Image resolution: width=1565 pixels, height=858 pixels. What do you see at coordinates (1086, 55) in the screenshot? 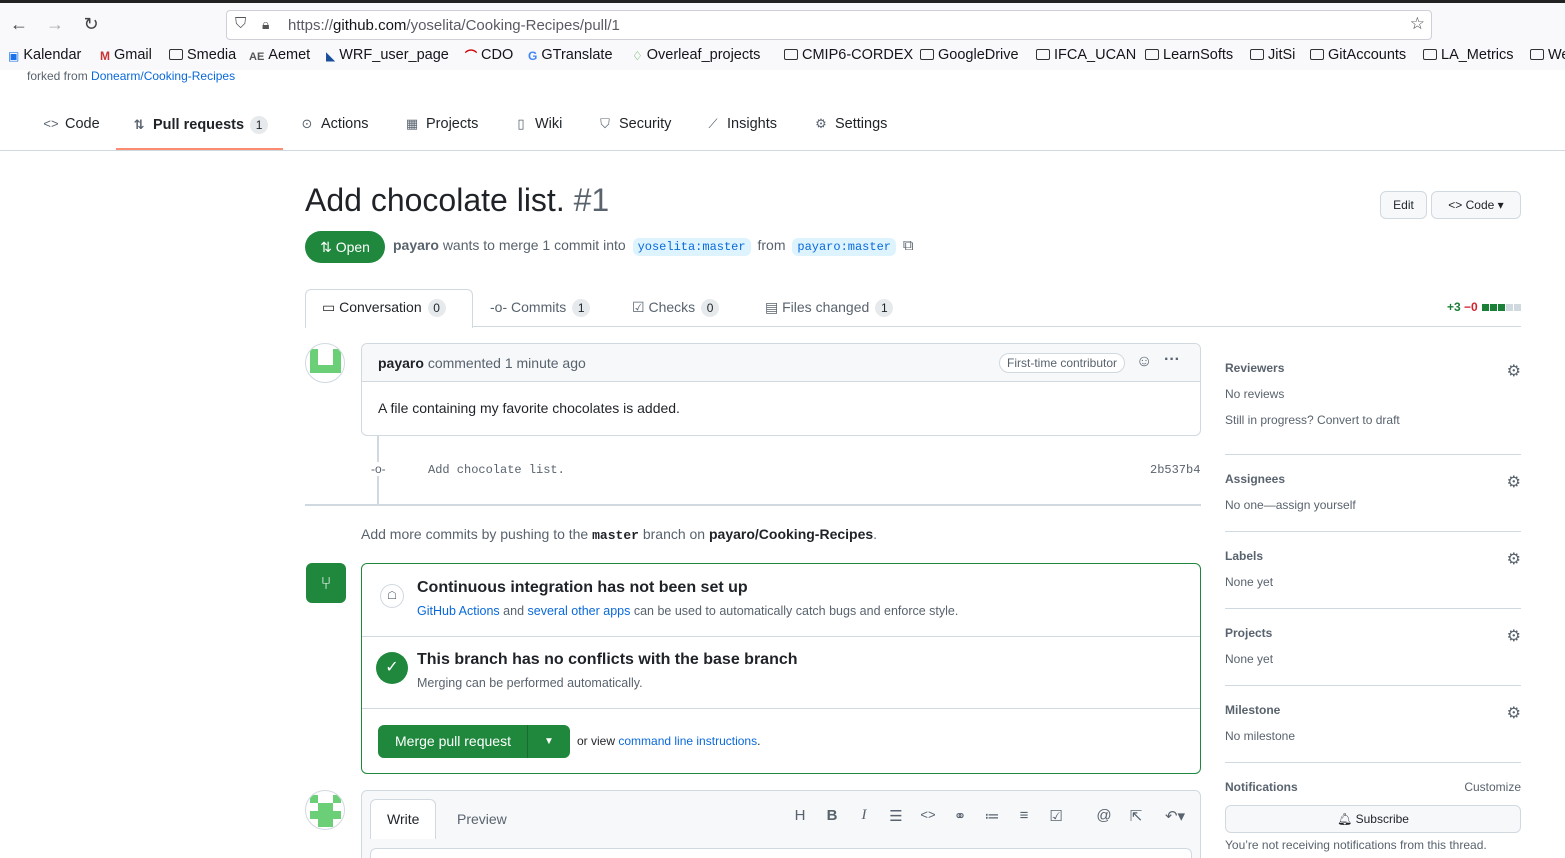
I see `bookmark-ifca: IFCA_UCAN` at bounding box center [1086, 55].